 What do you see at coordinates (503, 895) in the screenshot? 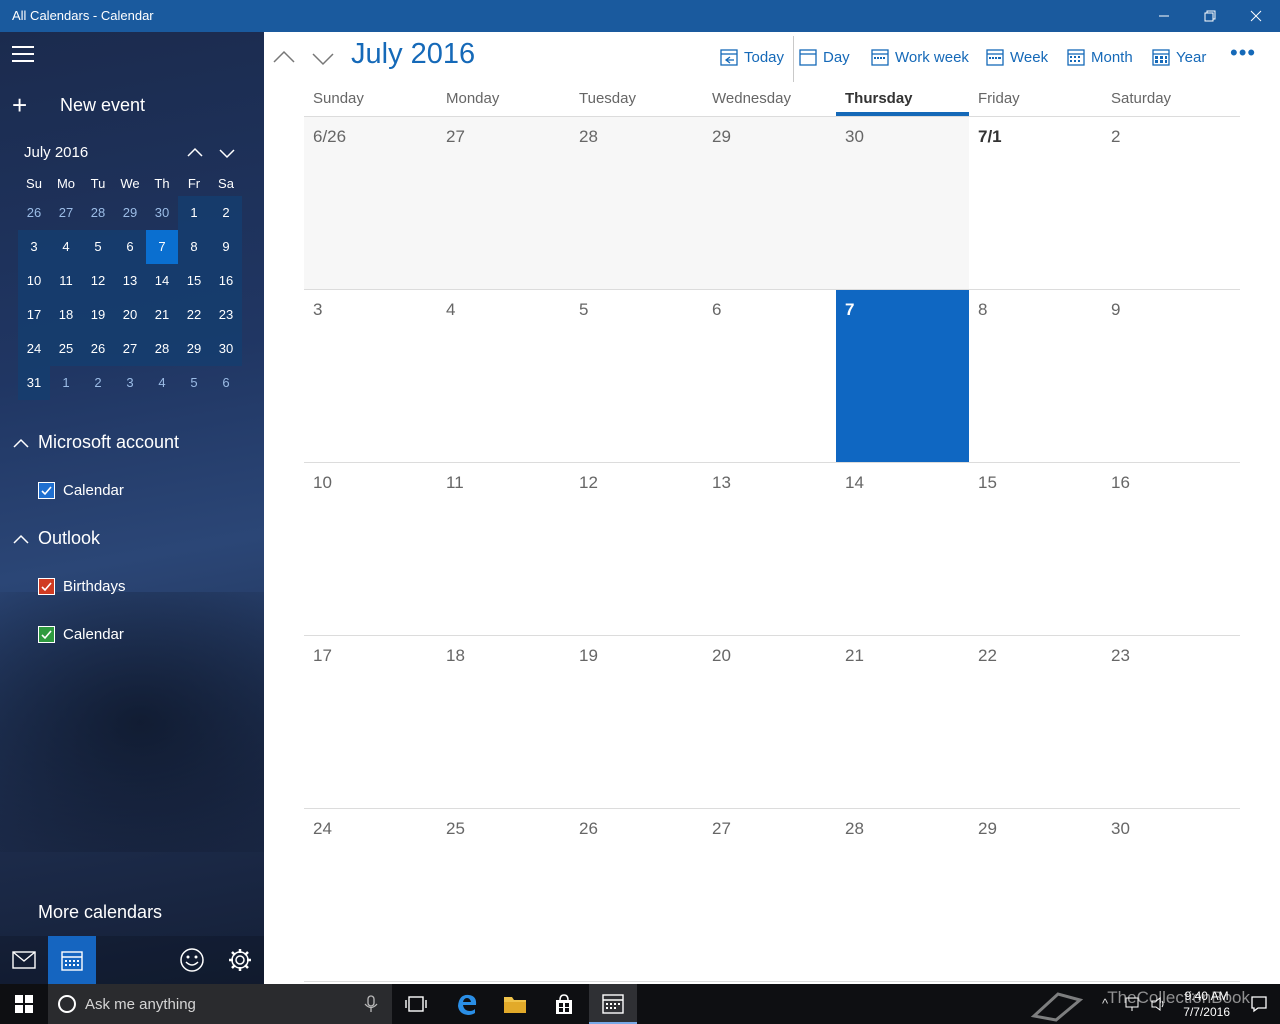
I see `day-cell: 25` at bounding box center [503, 895].